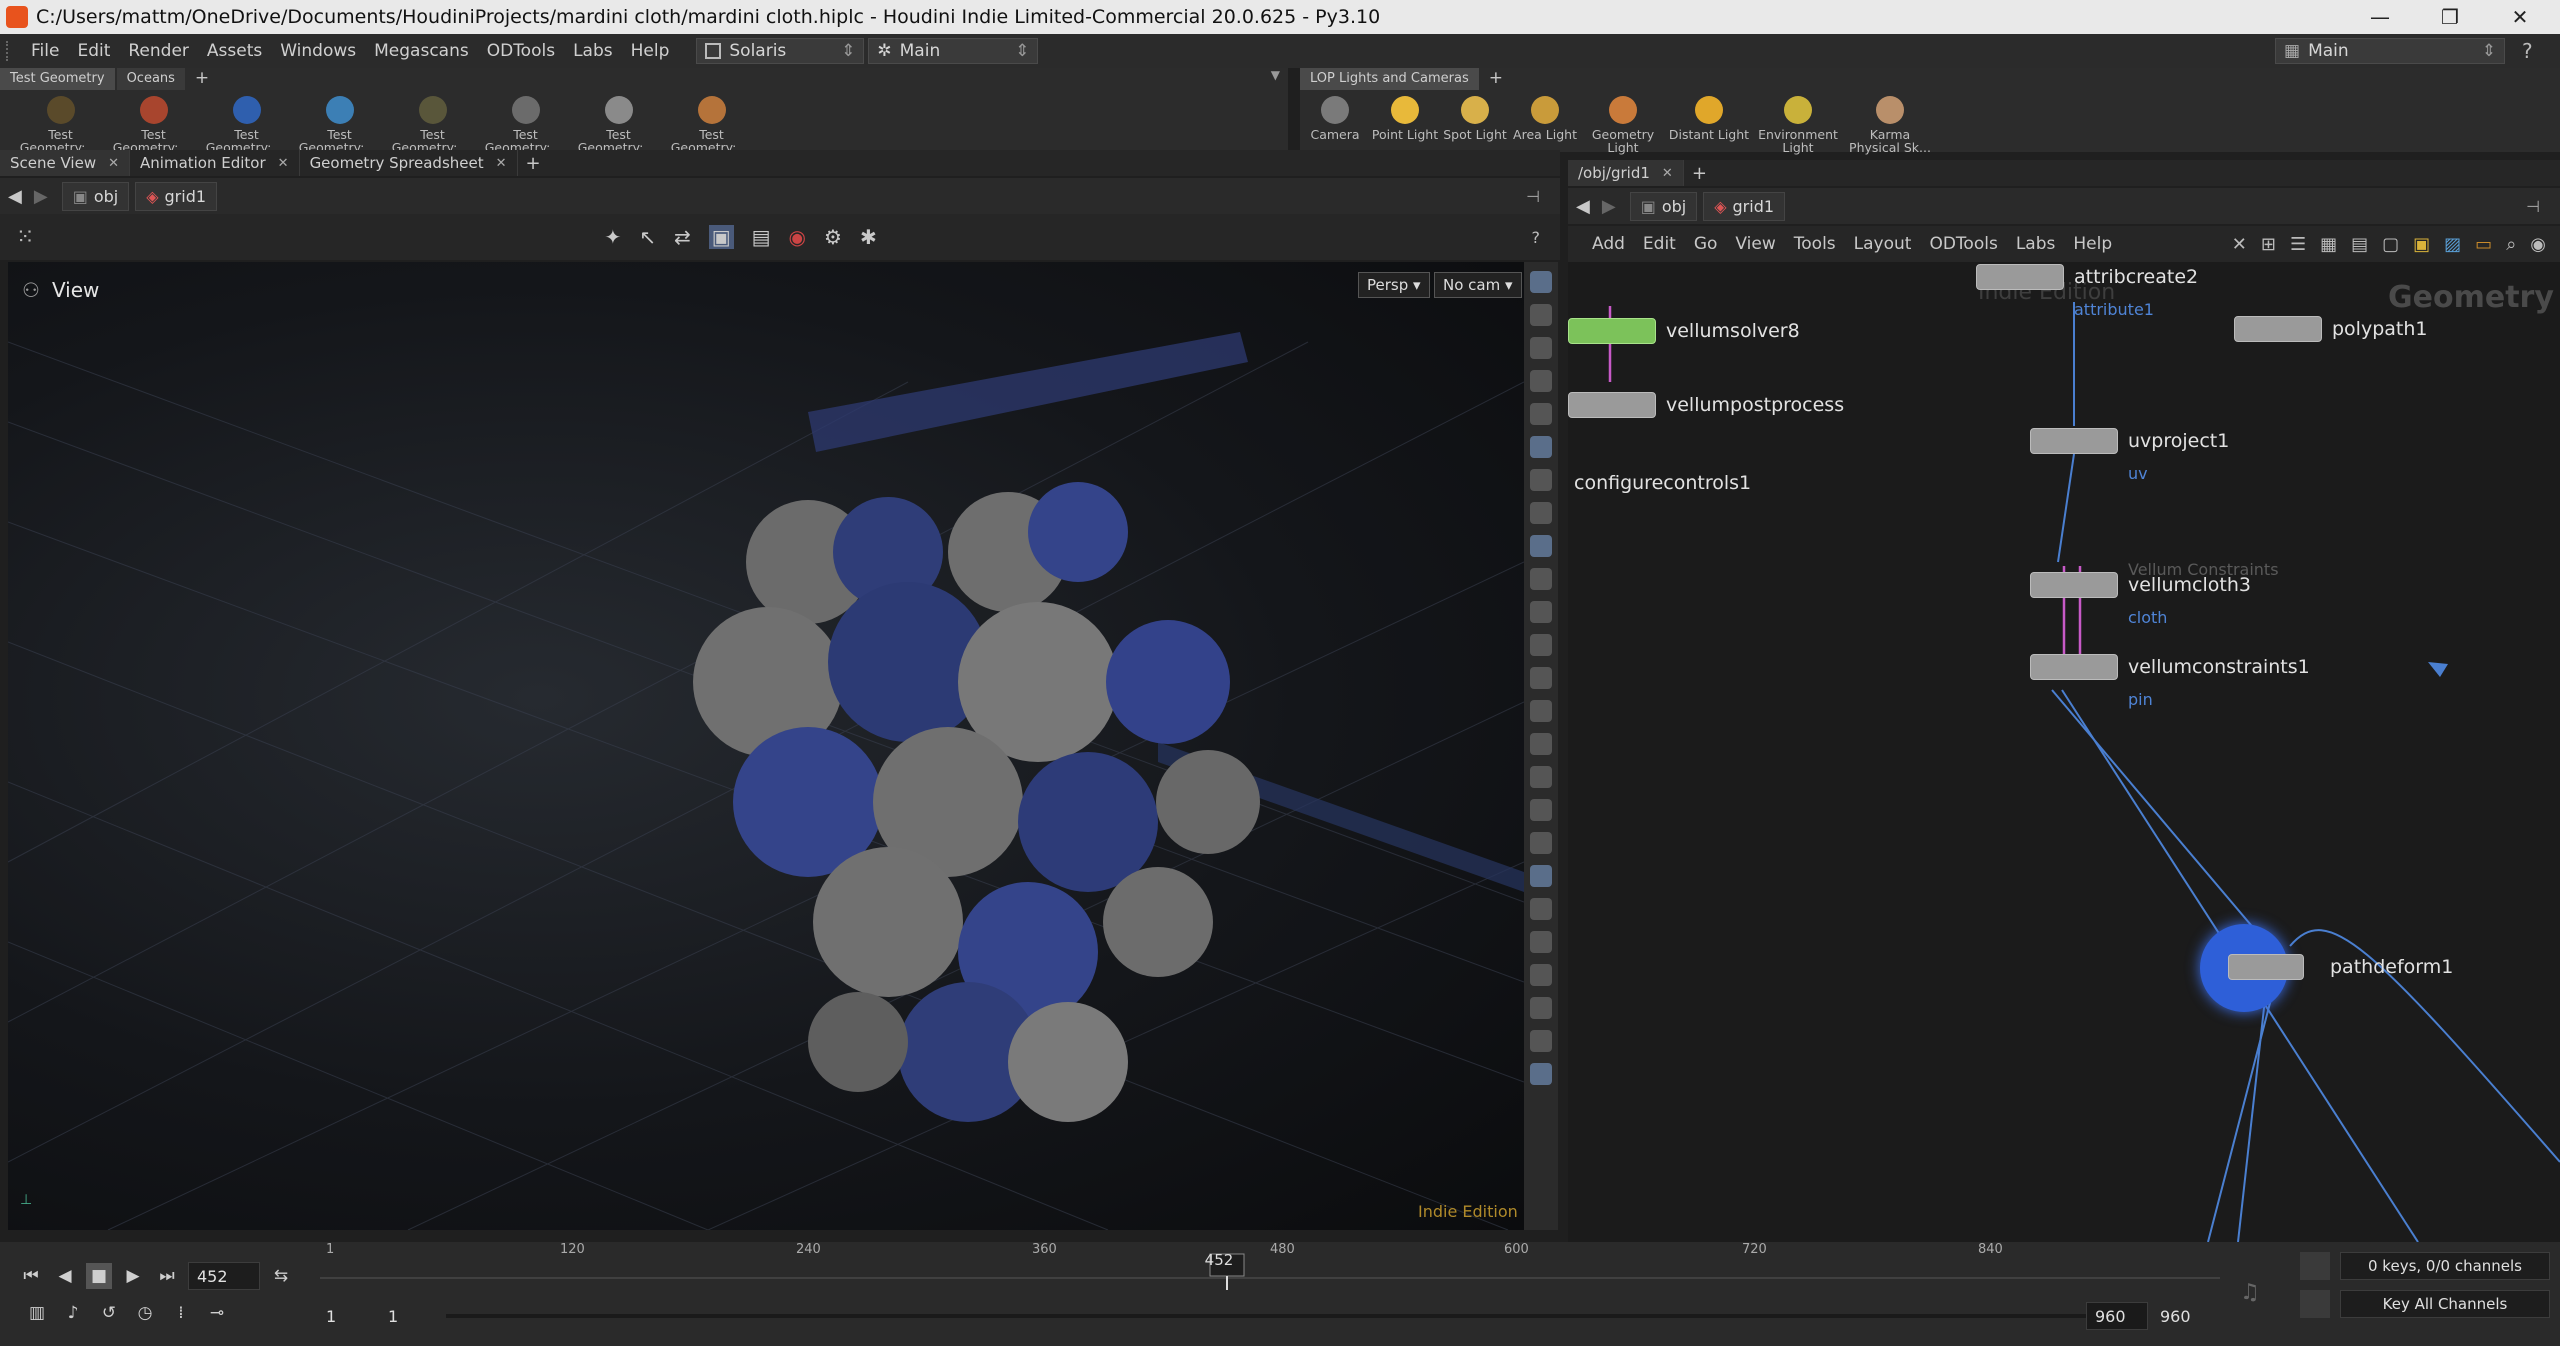  I want to click on palette-icon: ▤, so click(2359, 244).